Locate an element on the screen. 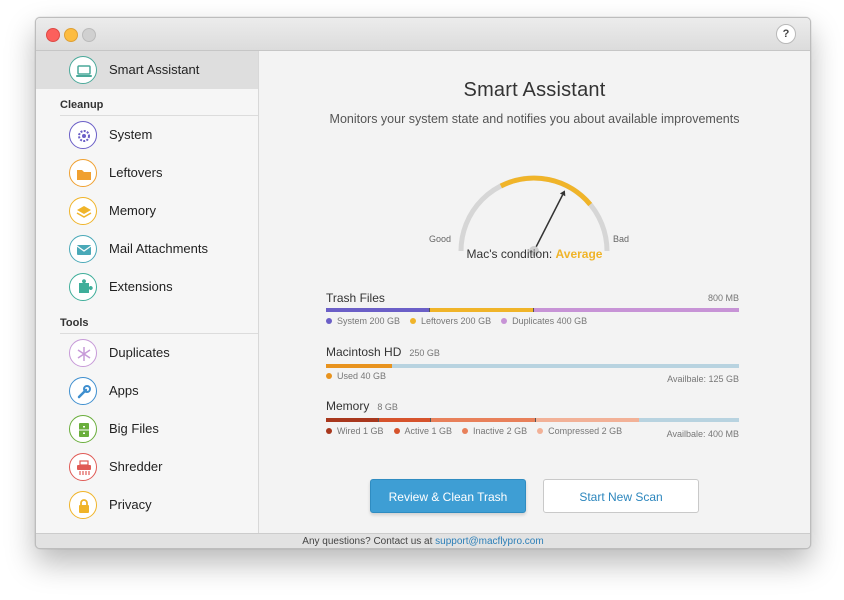 The width and height of the screenshot is (844, 600). macintosh-hd-label: Macintosh HD is located at coordinates (364, 352).